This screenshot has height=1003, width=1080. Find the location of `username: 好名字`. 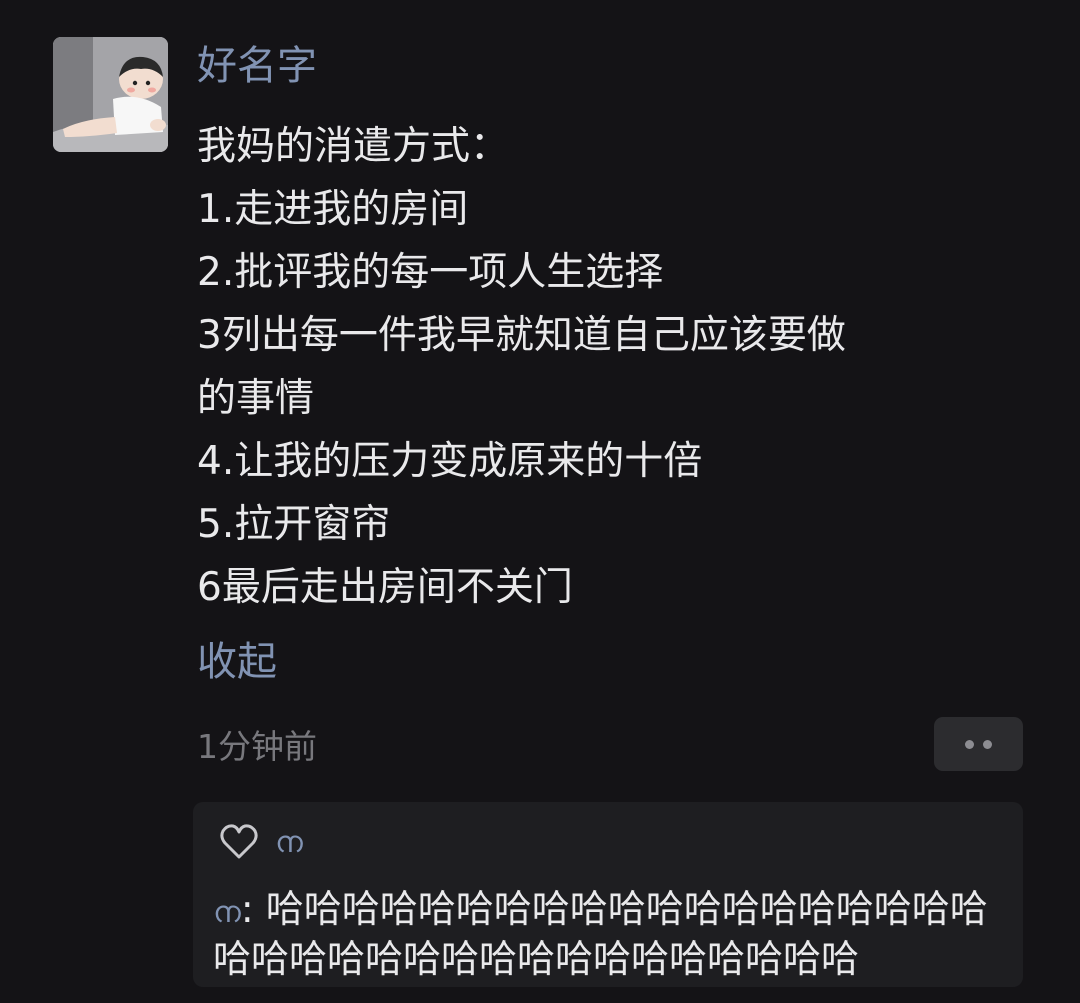

username: 好名字 is located at coordinates (257, 66).